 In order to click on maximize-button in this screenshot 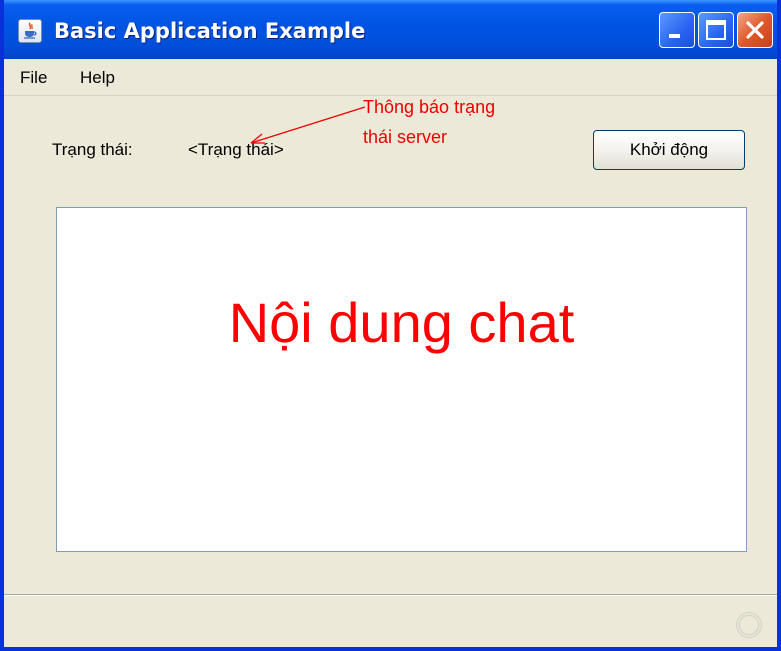, I will do `click(716, 30)`.